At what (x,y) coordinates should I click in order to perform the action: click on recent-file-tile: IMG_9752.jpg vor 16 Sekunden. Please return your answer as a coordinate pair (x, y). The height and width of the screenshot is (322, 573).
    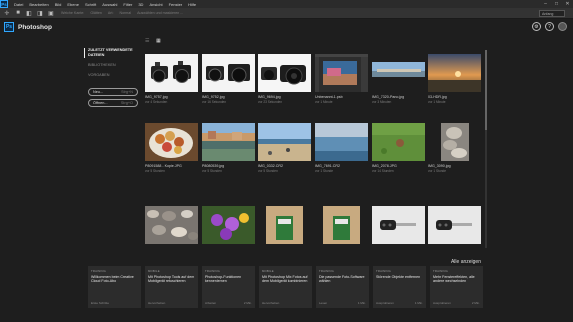
    Looking at the image, I should click on (228, 79).